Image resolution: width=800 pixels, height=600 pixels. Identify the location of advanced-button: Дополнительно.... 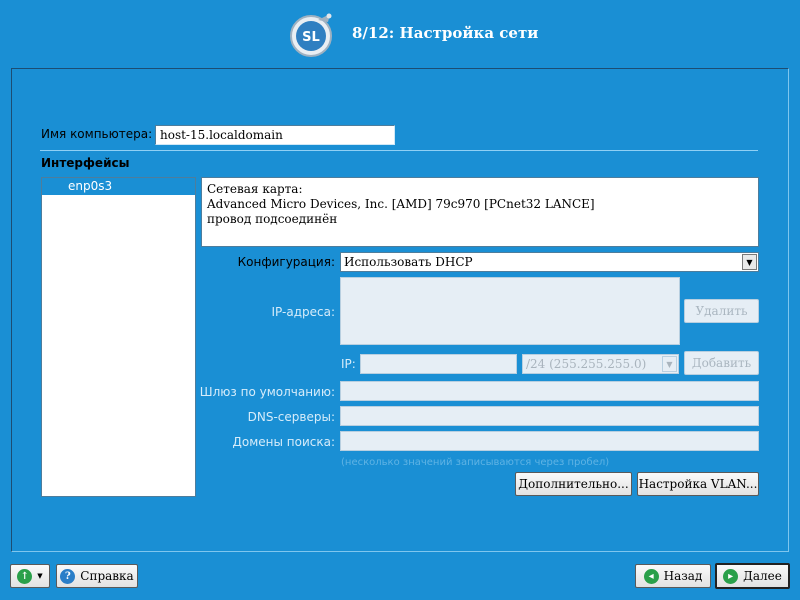
(573, 484).